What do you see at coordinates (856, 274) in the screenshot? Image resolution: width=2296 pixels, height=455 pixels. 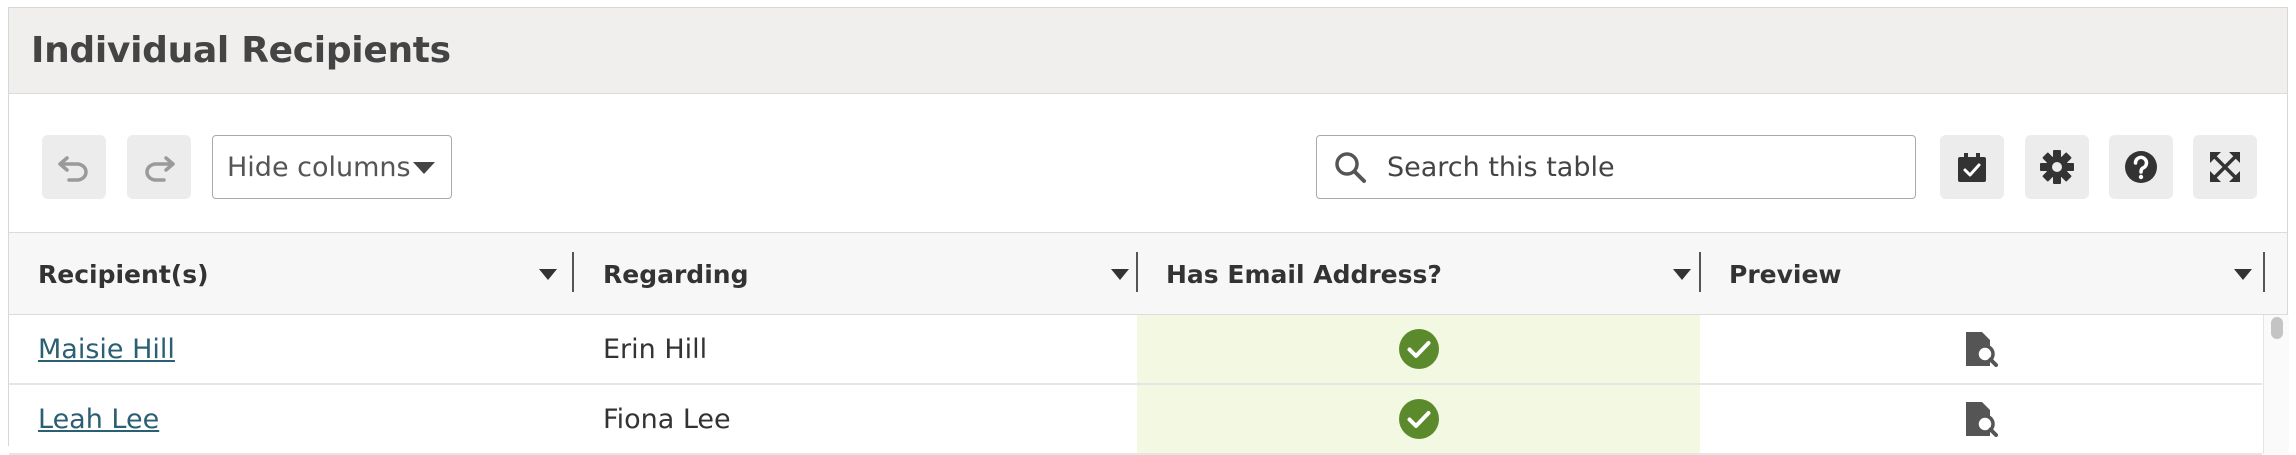 I see `column-header-regarding: Regarding` at bounding box center [856, 274].